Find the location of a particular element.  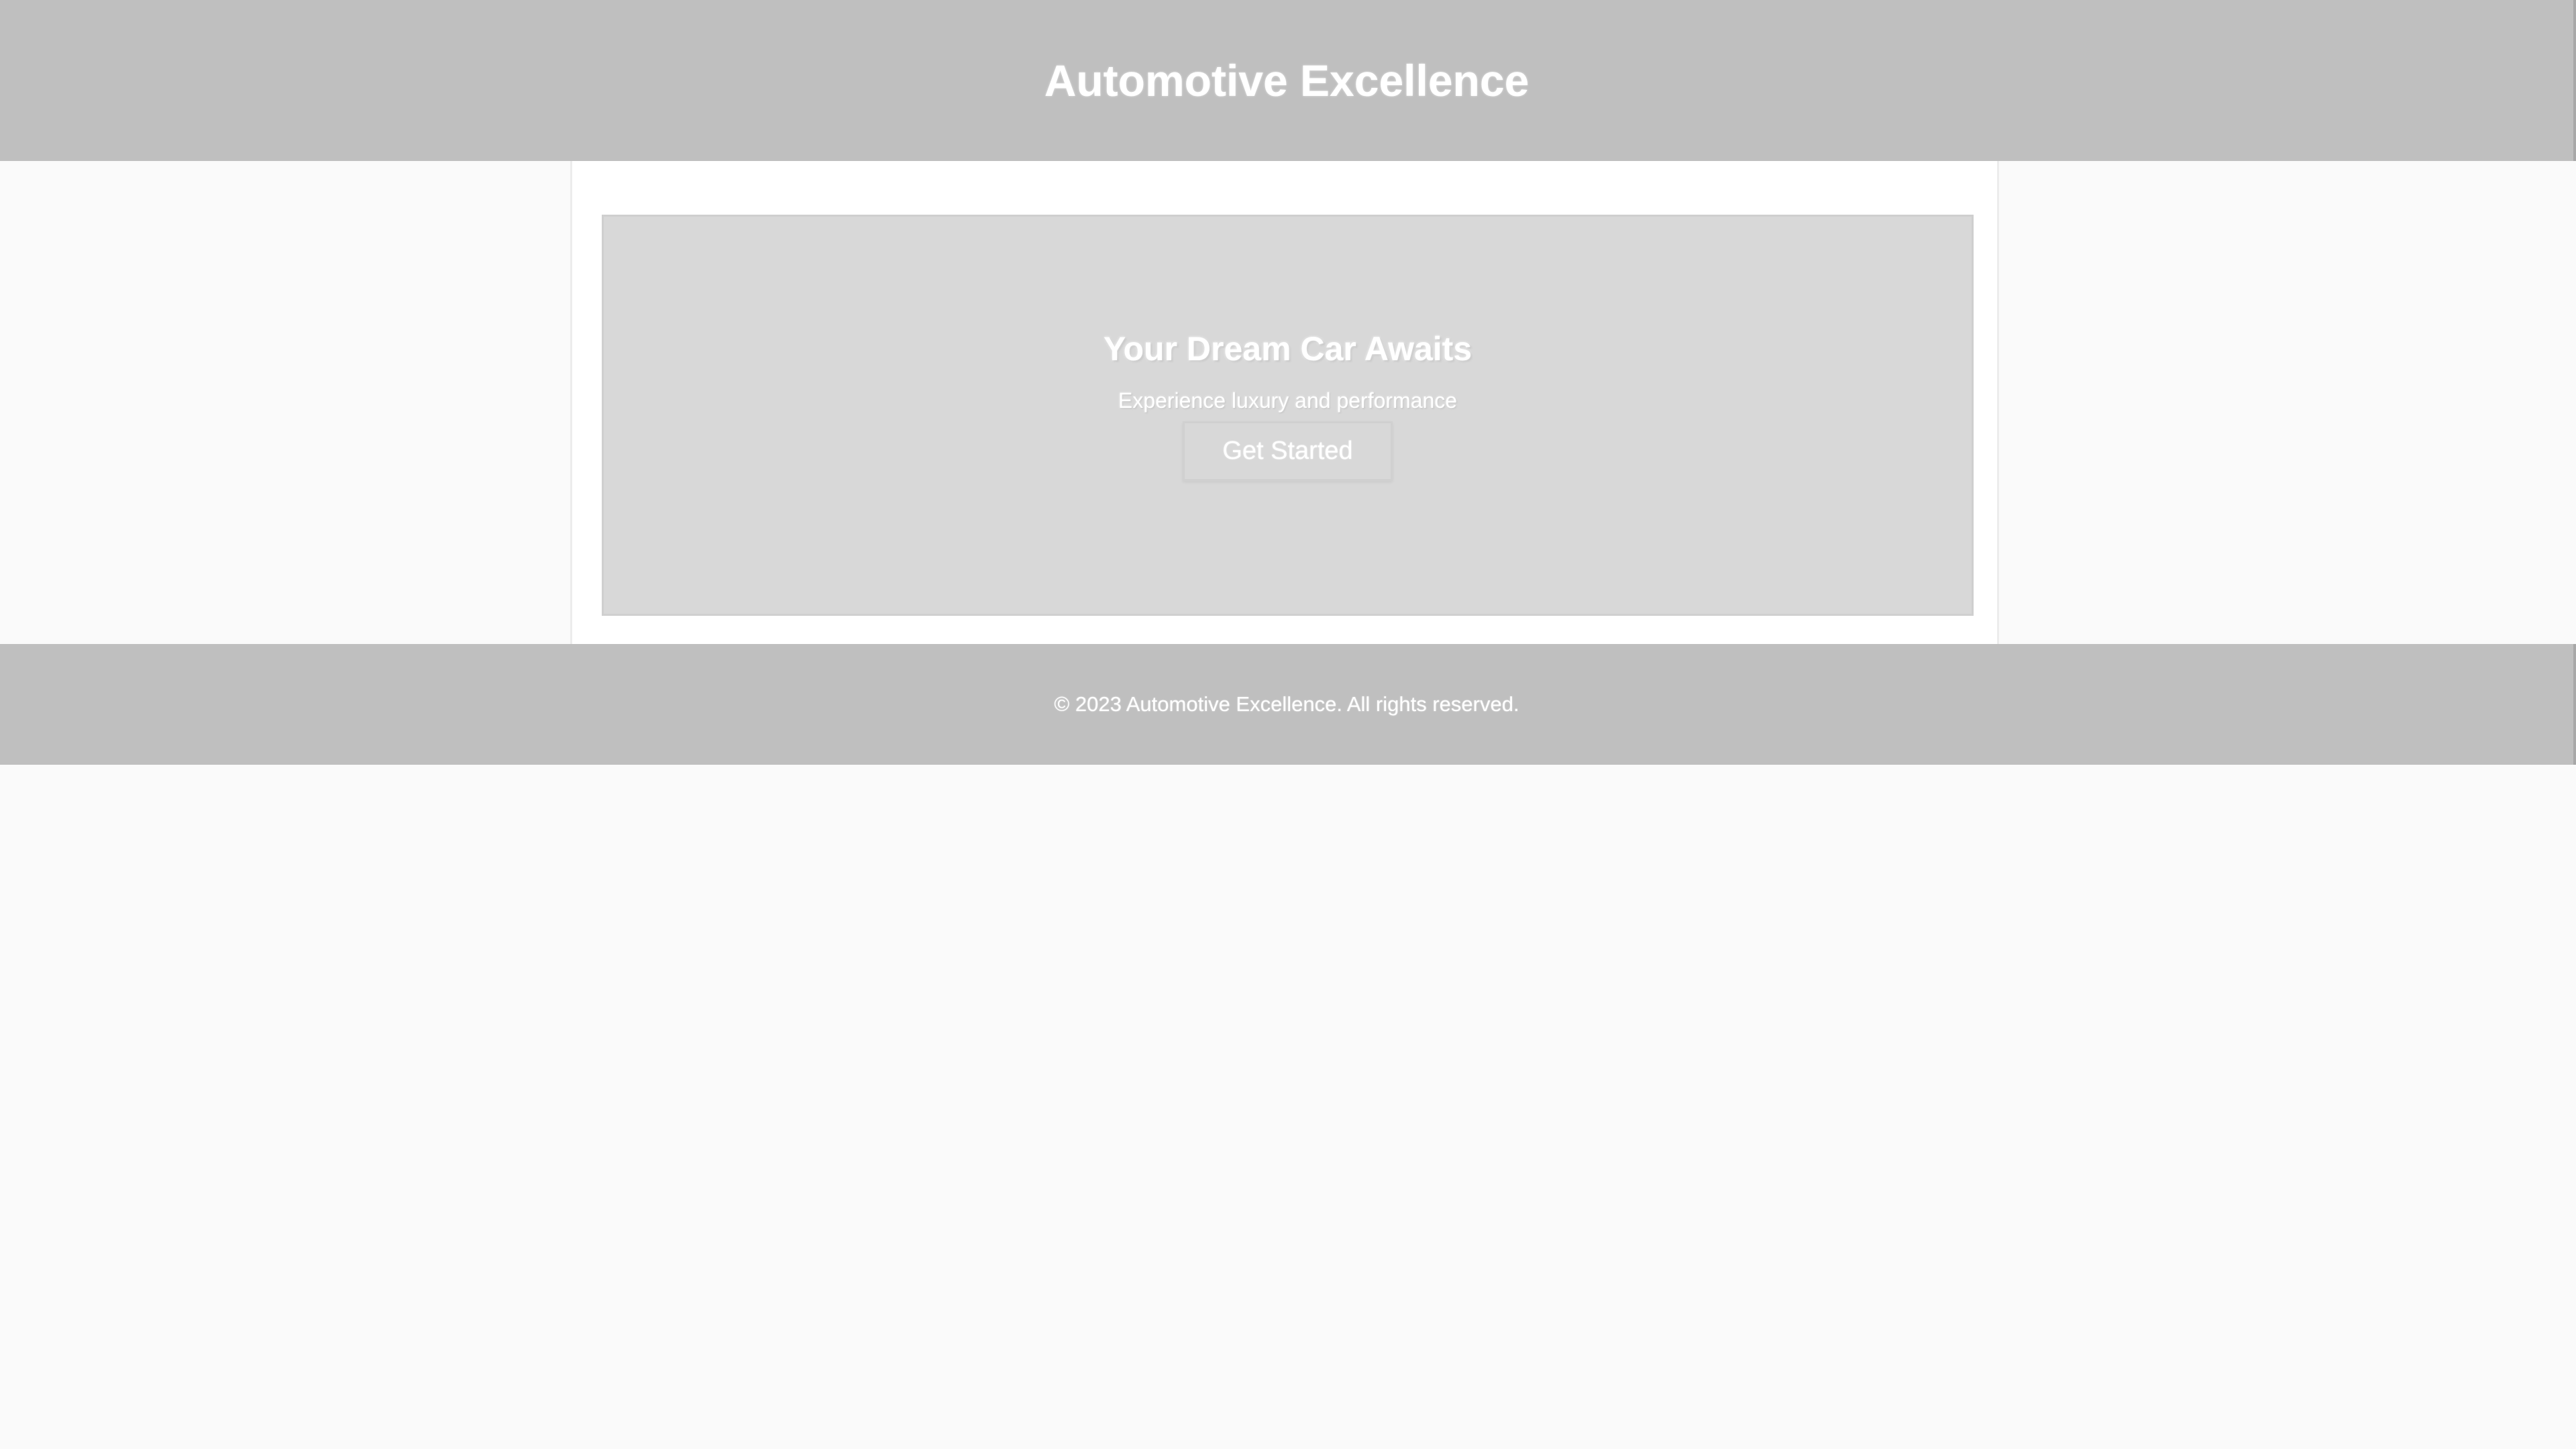

hero-heading: Your Dream Car Awaits is located at coordinates (1287, 349).